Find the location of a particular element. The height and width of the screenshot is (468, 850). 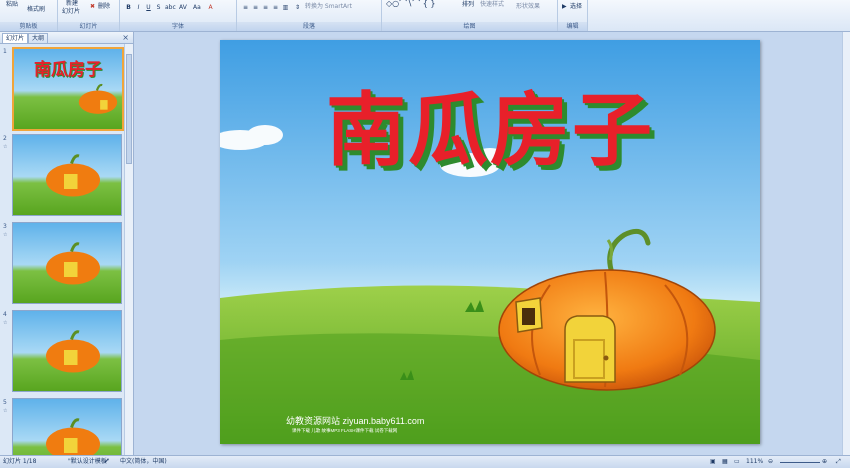

zoom-in-icon: ⊕ is located at coordinates (824, 462).